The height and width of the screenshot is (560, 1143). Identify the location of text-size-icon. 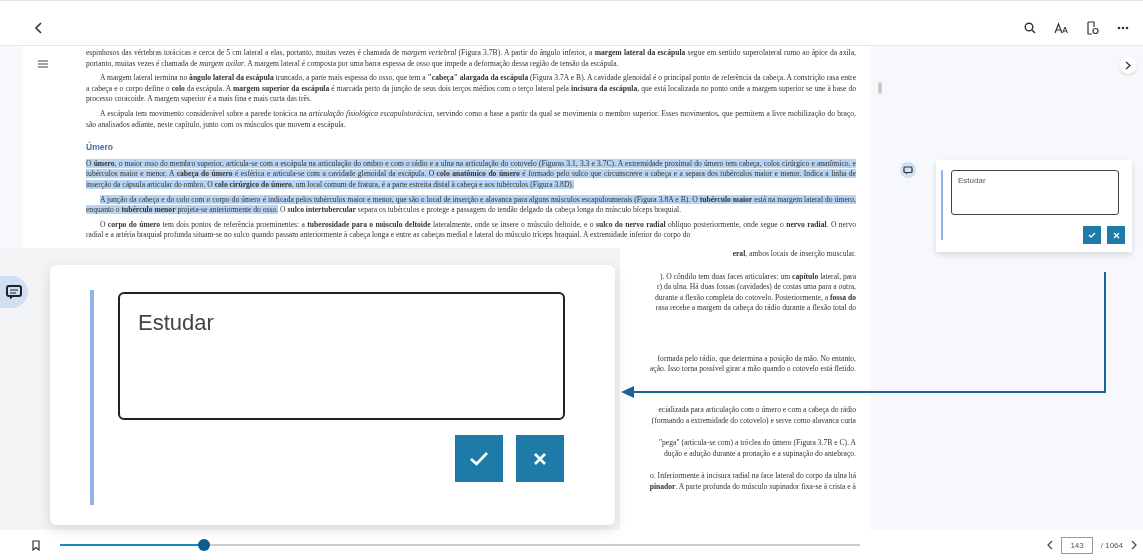
(1061, 28).